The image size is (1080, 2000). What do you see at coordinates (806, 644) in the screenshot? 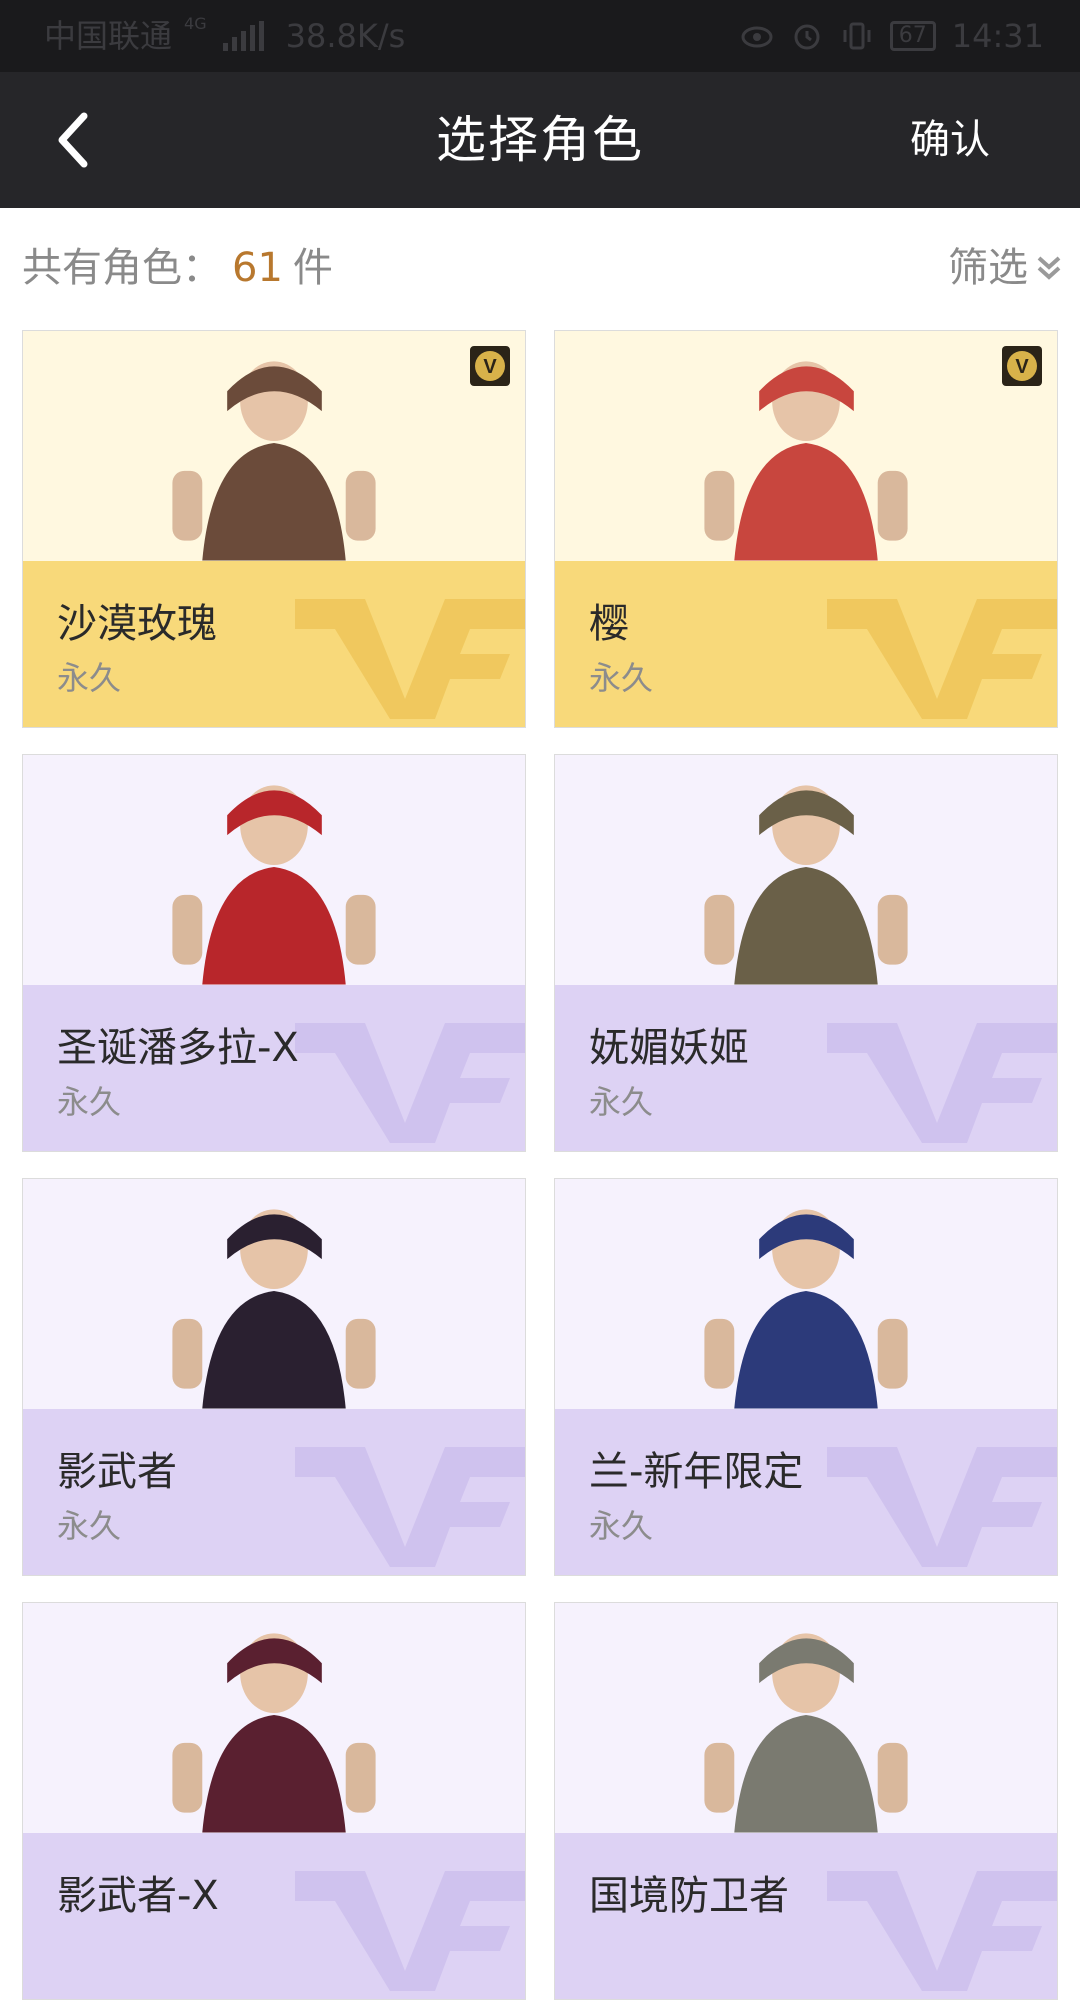
I see `card-info: 樱永久` at bounding box center [806, 644].